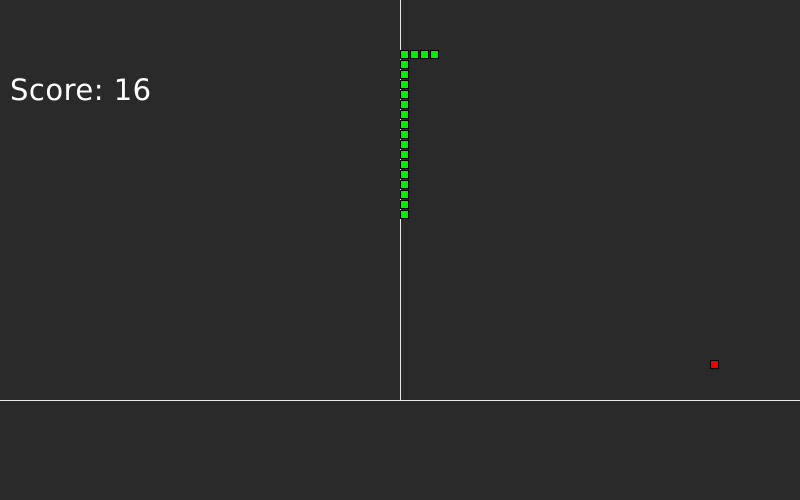 Image resolution: width=800 pixels, height=500 pixels. What do you see at coordinates (57, 90) in the screenshot?
I see `score-label: Score:` at bounding box center [57, 90].